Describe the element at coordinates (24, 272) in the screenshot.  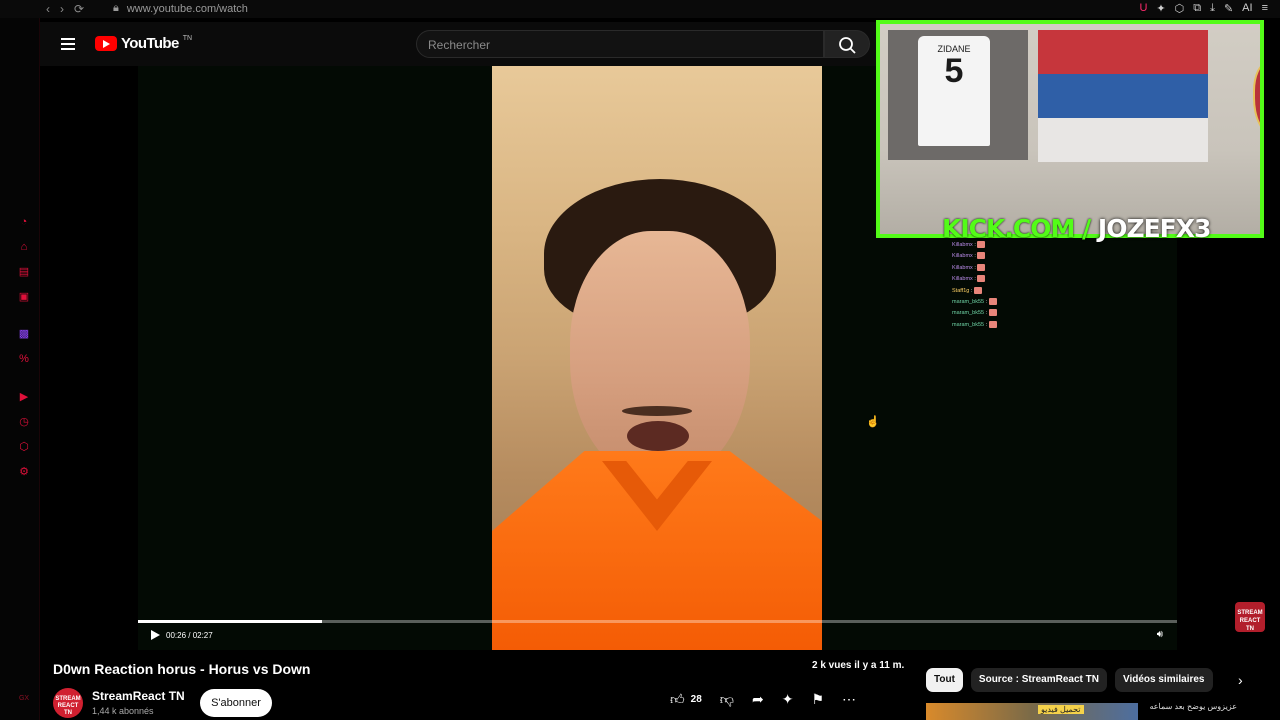
I see `wallet-icon: ▤` at that location.